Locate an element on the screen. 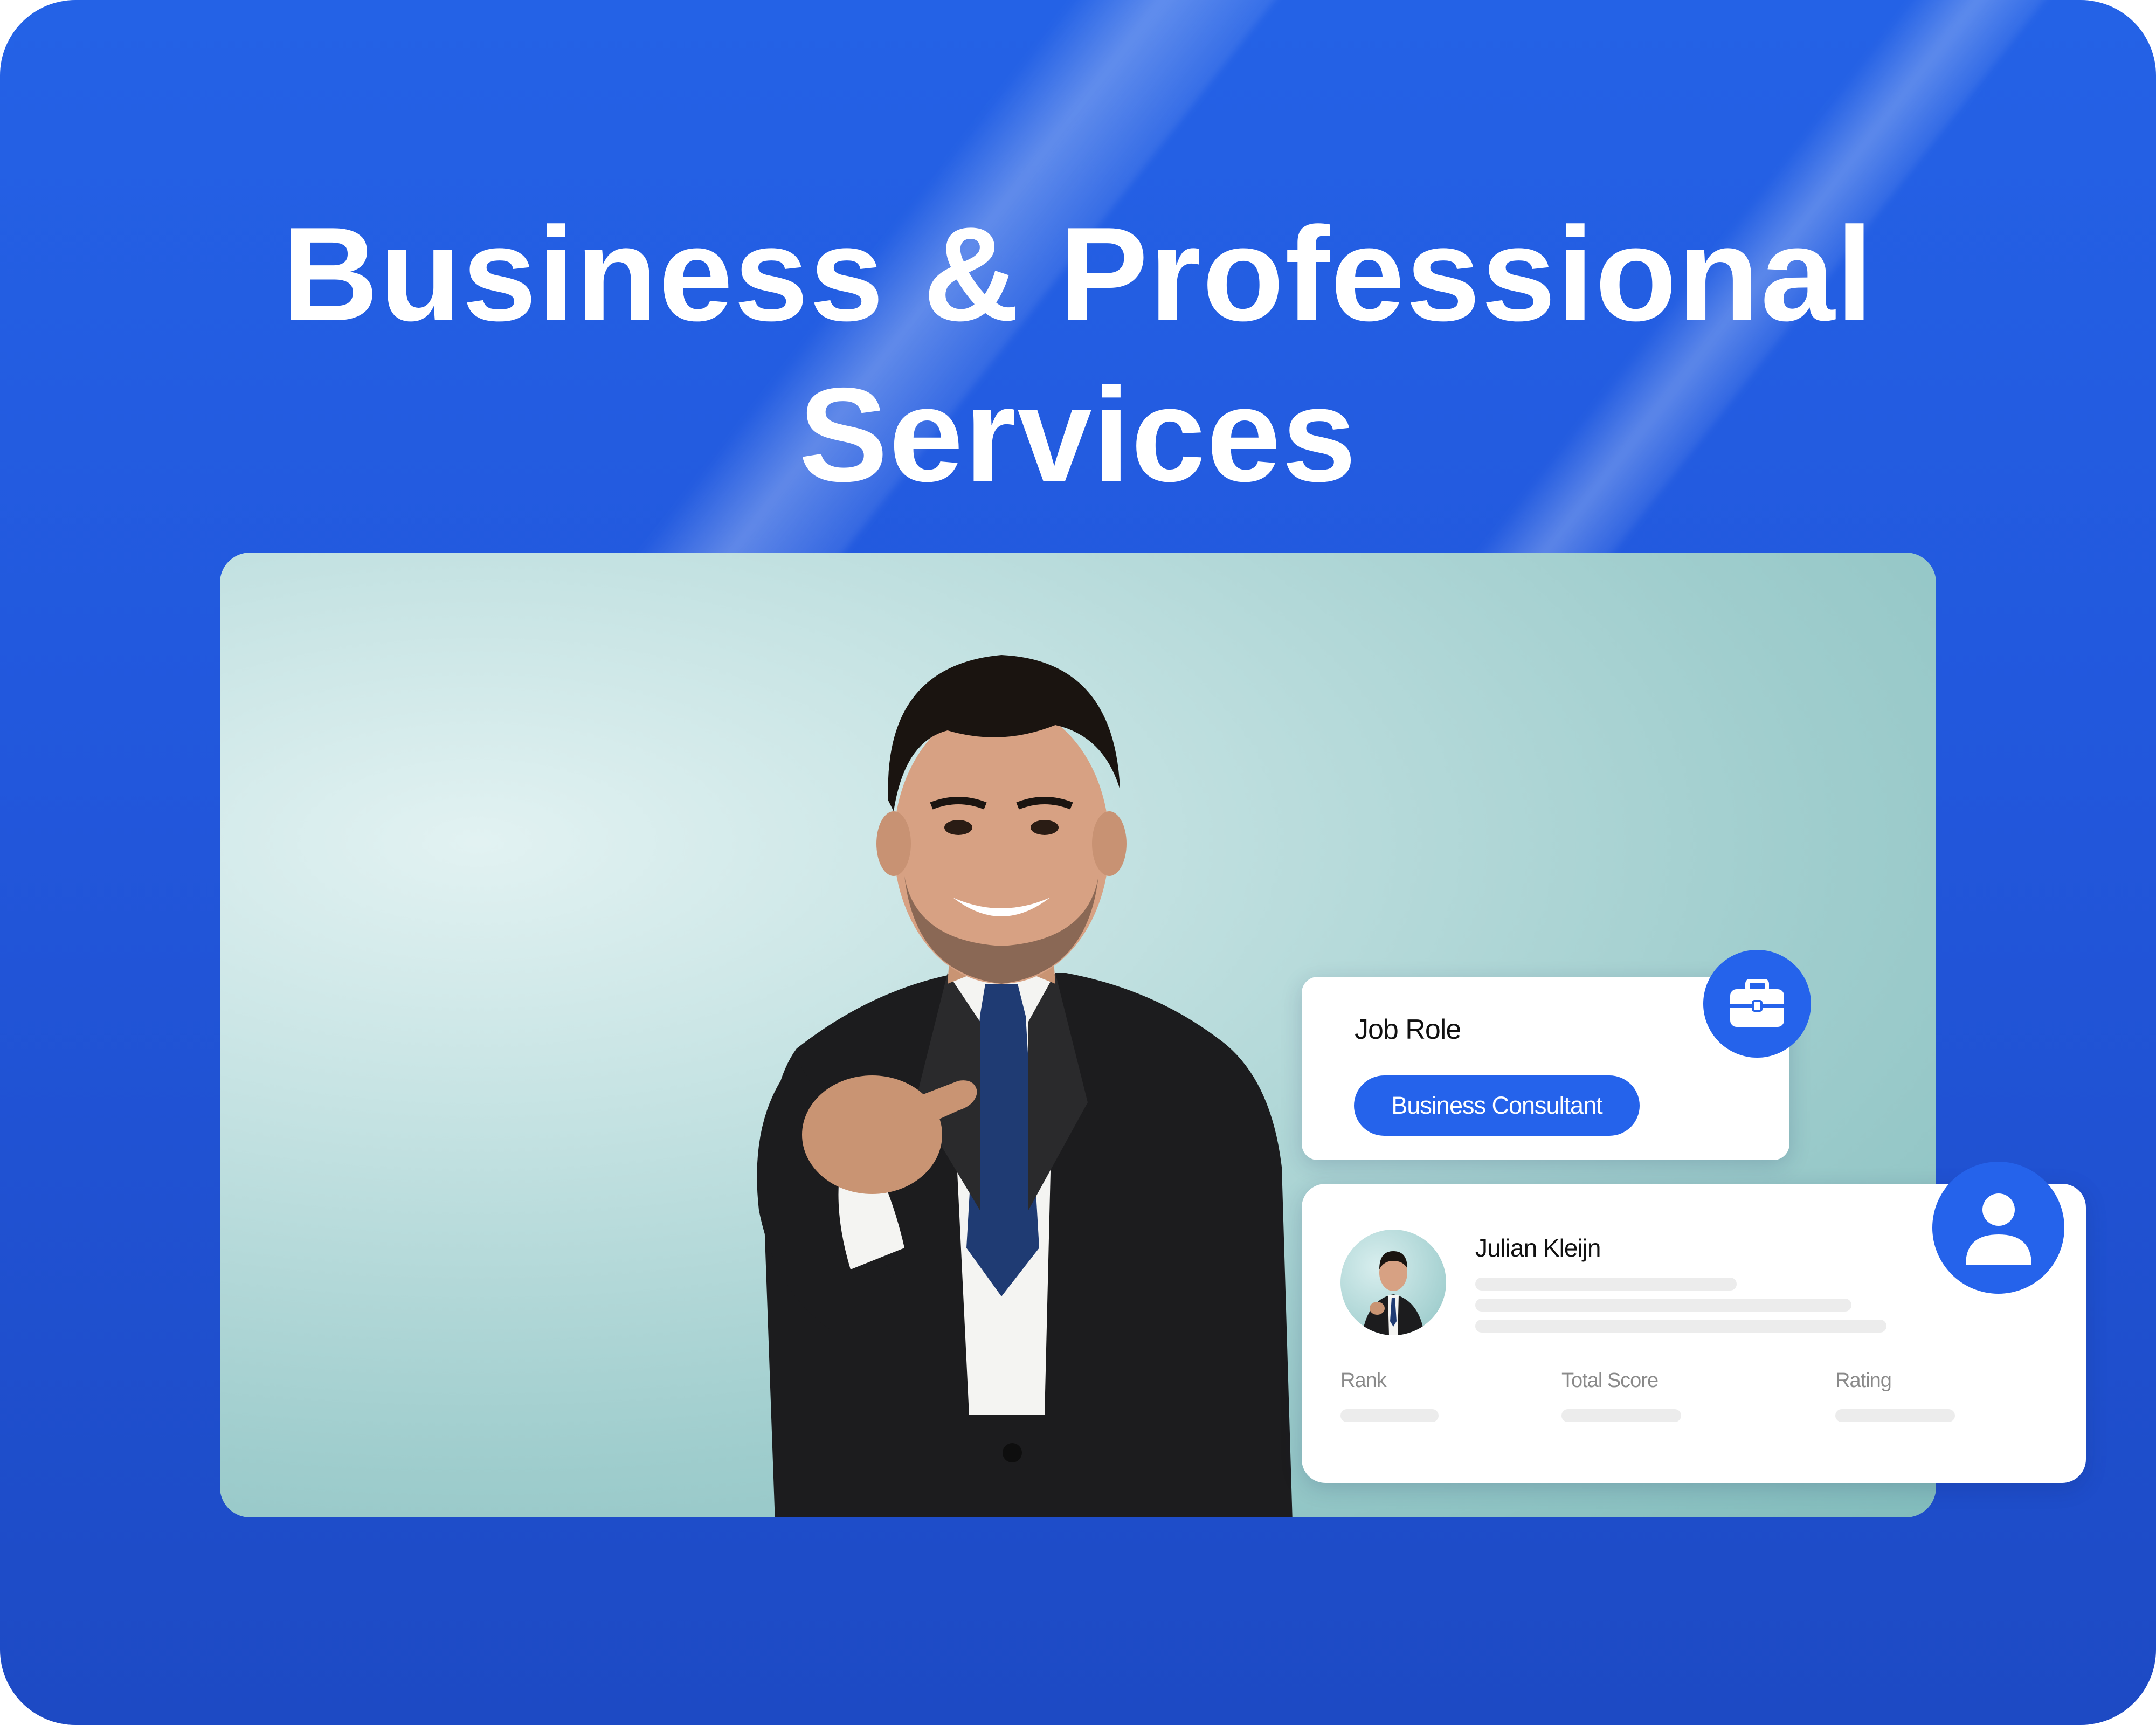 The width and height of the screenshot is (2156, 1725). profile-name: Julian Kleijn is located at coordinates (1538, 1248).